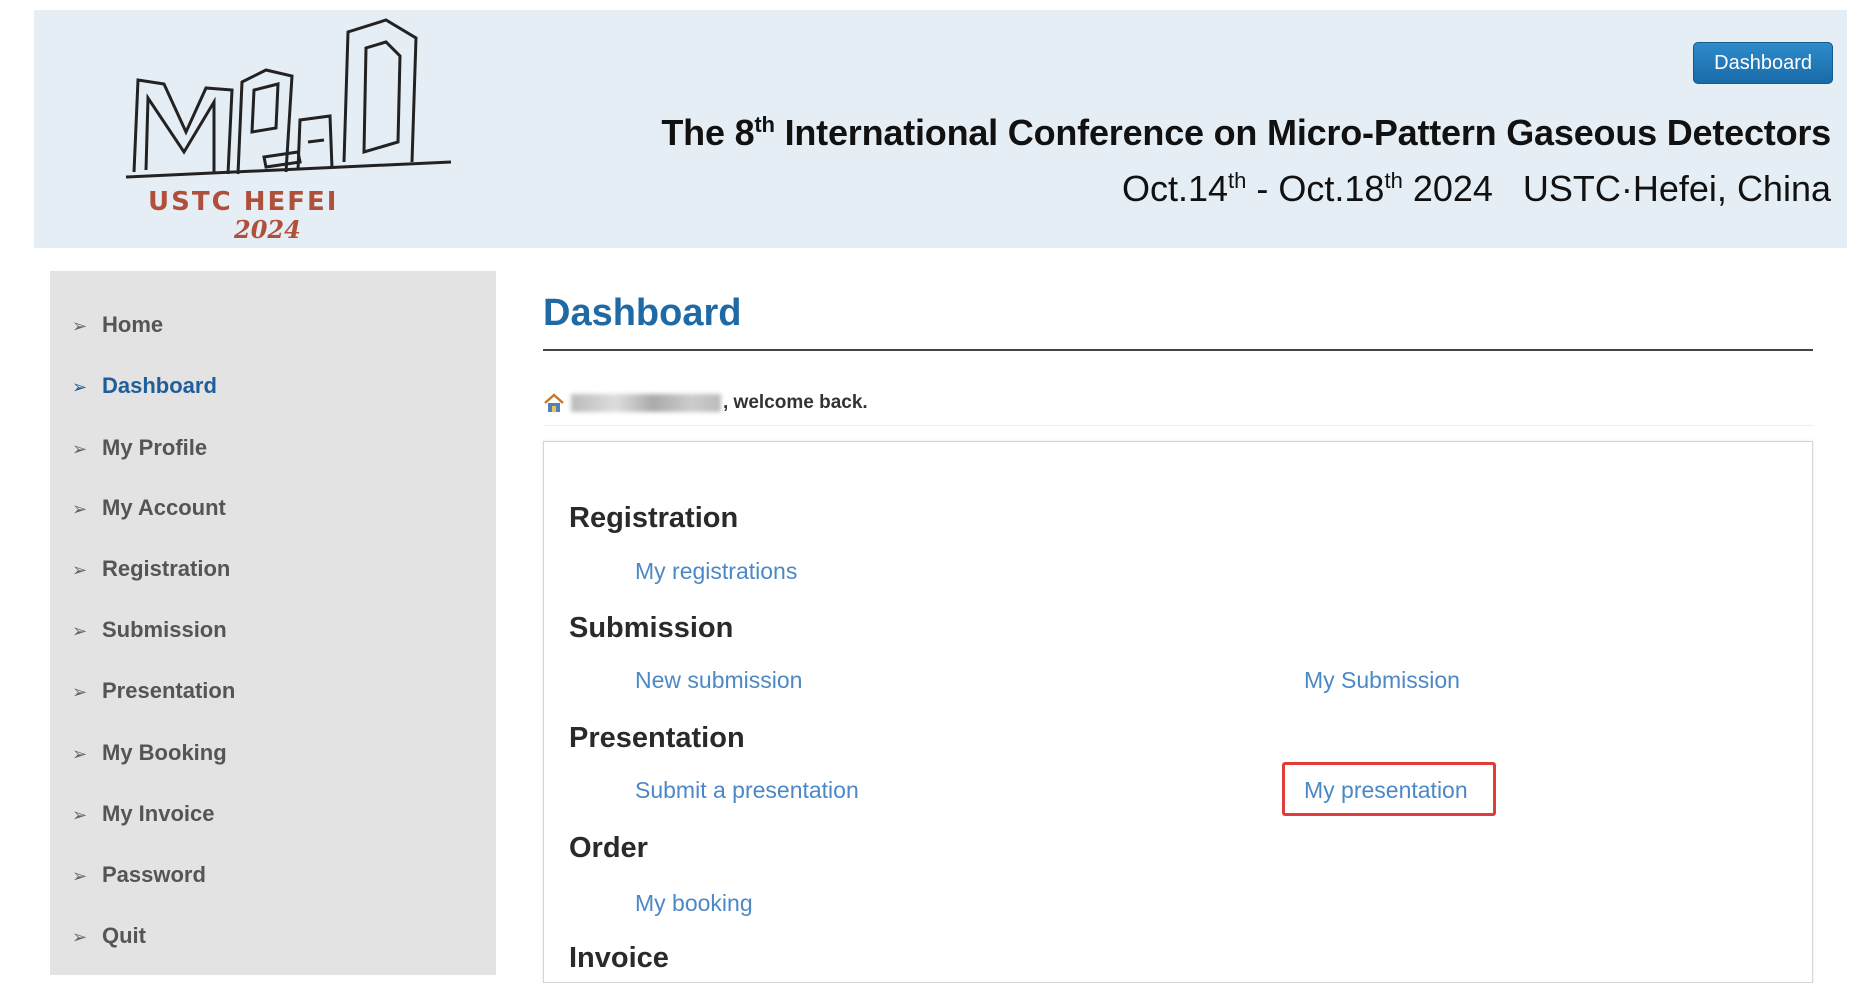 The image size is (1855, 983). What do you see at coordinates (1178, 350) in the screenshot?
I see `title-divider` at bounding box center [1178, 350].